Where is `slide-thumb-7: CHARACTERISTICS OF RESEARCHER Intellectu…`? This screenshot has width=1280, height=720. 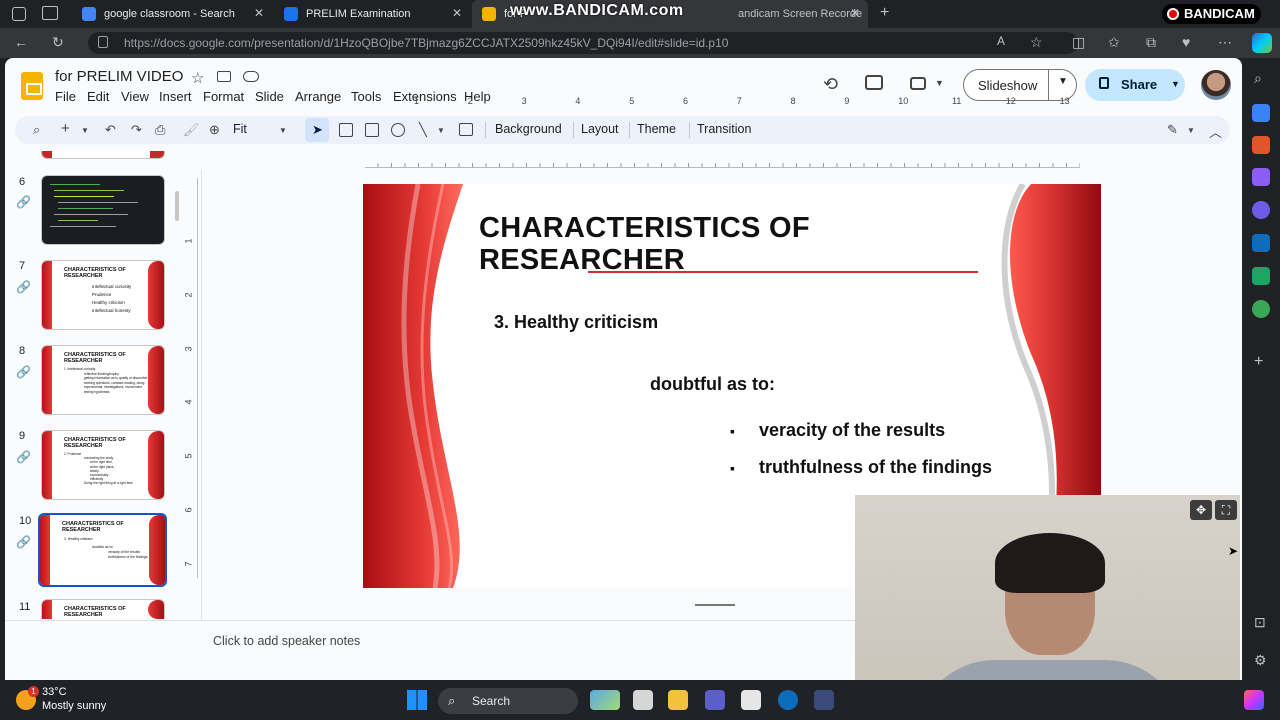
slide-thumb-7: CHARACTERISTICS OF RESEARCHER Intellectu… is located at coordinates (103, 295).